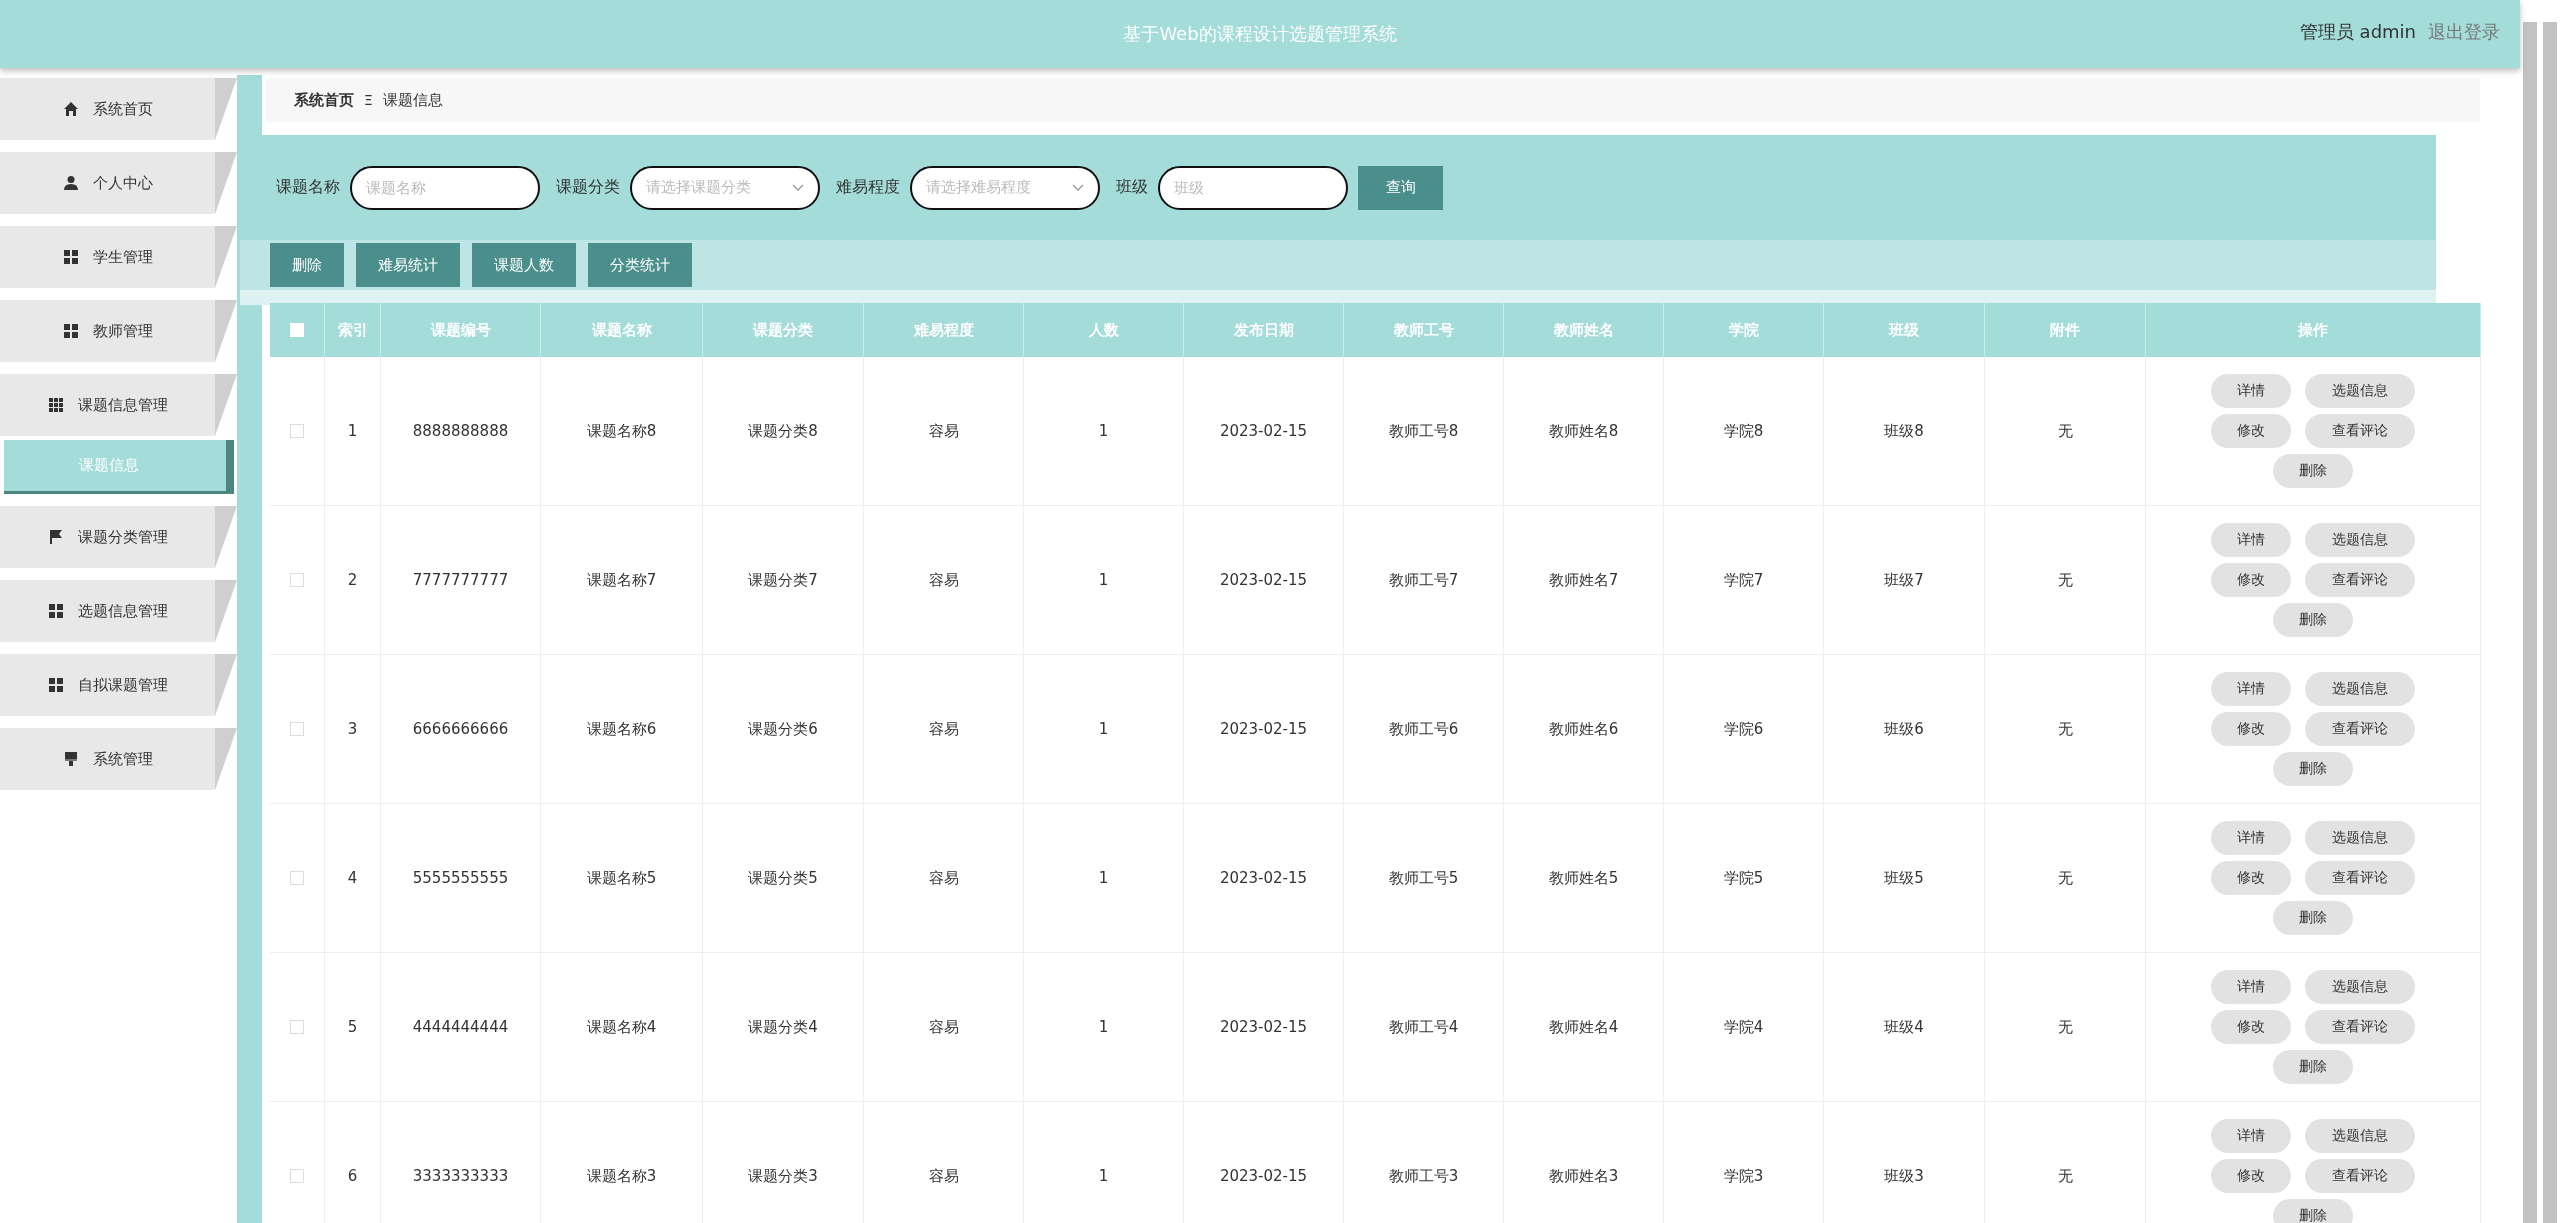  I want to click on table-cell: 课题名称8, so click(621, 431).